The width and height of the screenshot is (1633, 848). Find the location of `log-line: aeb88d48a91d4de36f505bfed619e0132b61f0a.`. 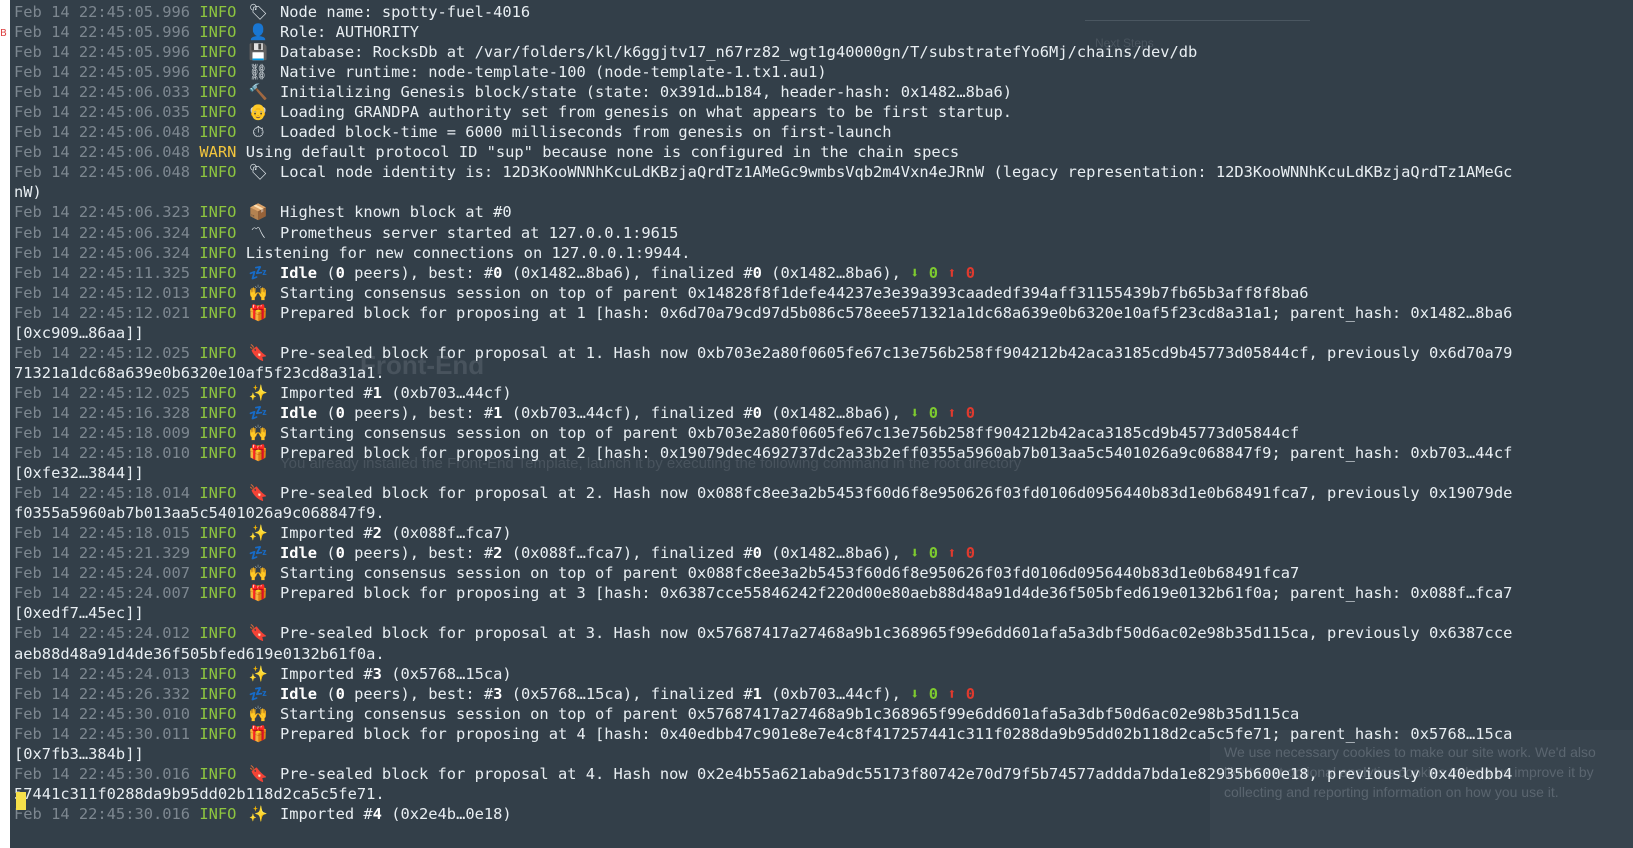

log-line: aeb88d48a91d4de36f505bfed619e0132b61f0a. is located at coordinates (823, 654).